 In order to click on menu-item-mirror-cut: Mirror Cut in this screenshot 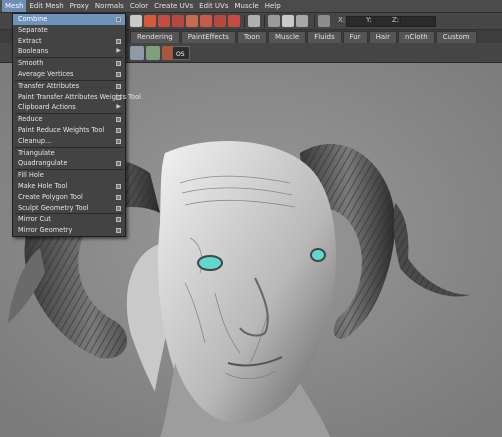, I will do `click(69, 219)`.